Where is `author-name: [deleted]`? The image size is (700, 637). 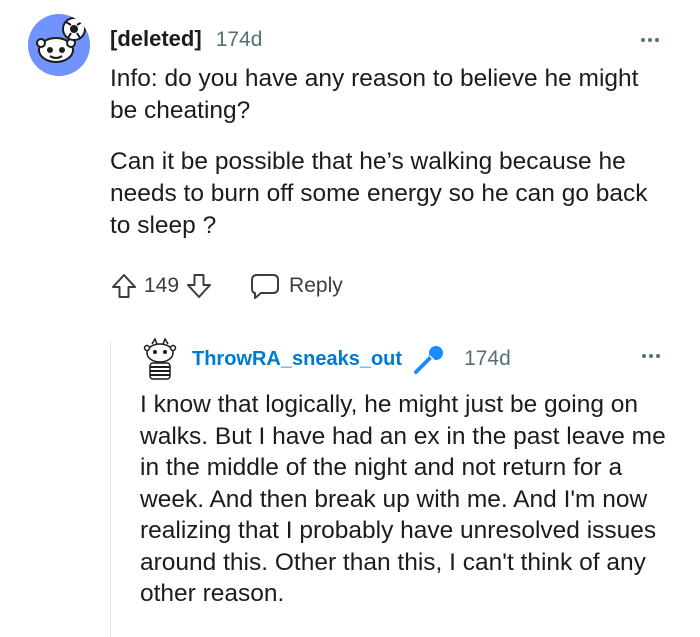
author-name: [deleted] is located at coordinates (156, 39).